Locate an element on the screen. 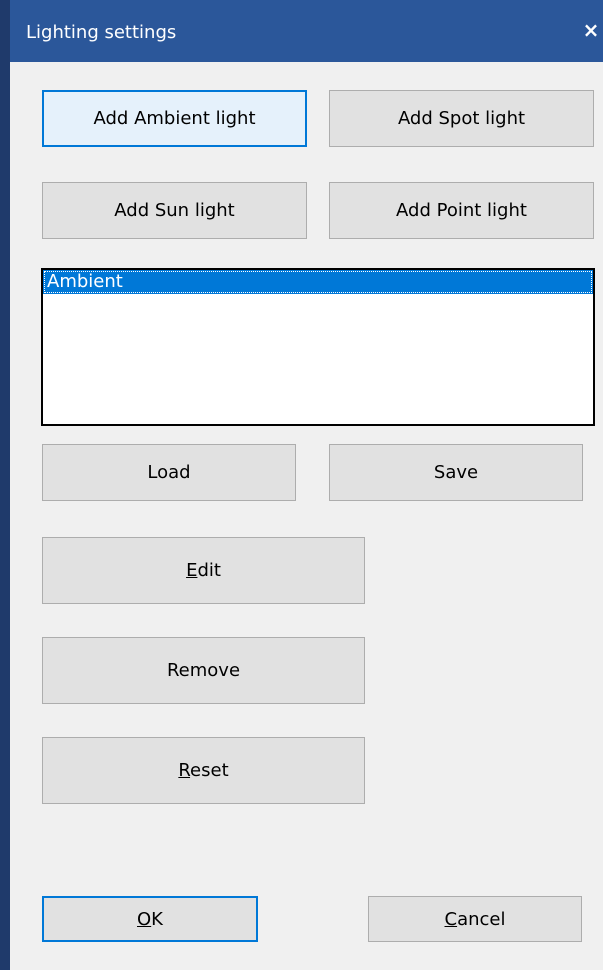  edit-label-rest: dit is located at coordinates (209, 570).